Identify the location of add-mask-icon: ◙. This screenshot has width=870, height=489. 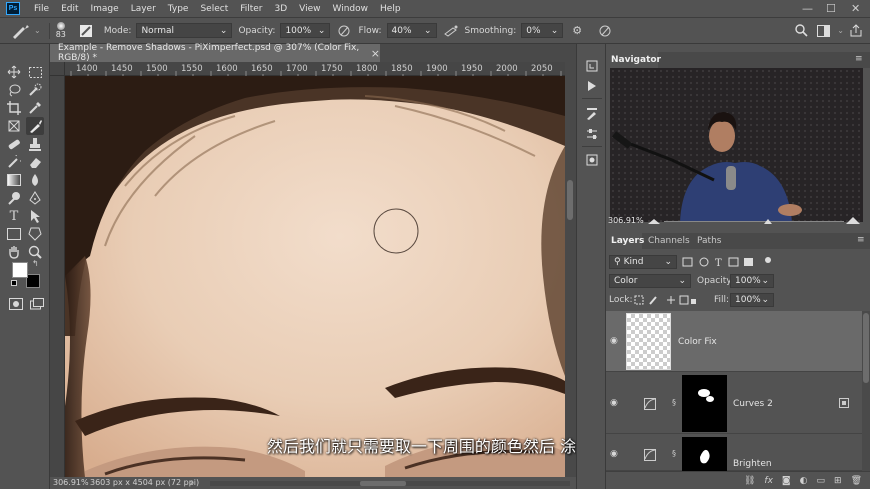
(786, 481).